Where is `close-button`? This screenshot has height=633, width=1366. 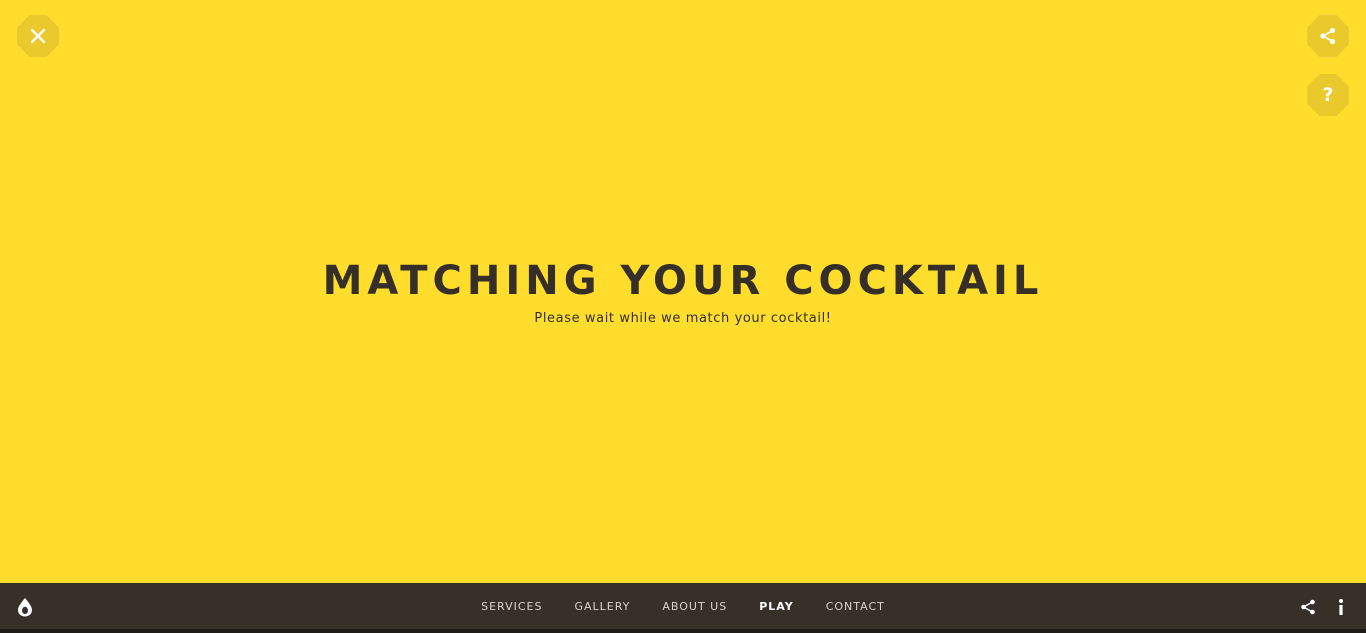 close-button is located at coordinates (38, 36).